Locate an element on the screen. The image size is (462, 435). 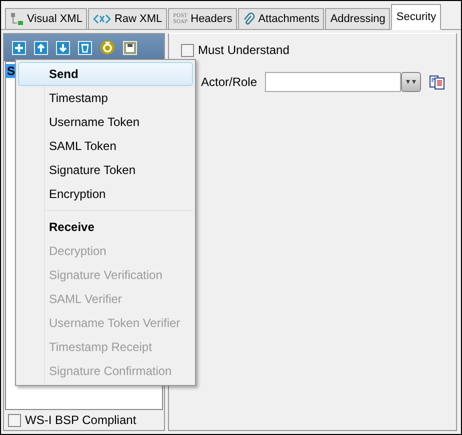
list-item: S is located at coordinates (11, 71).